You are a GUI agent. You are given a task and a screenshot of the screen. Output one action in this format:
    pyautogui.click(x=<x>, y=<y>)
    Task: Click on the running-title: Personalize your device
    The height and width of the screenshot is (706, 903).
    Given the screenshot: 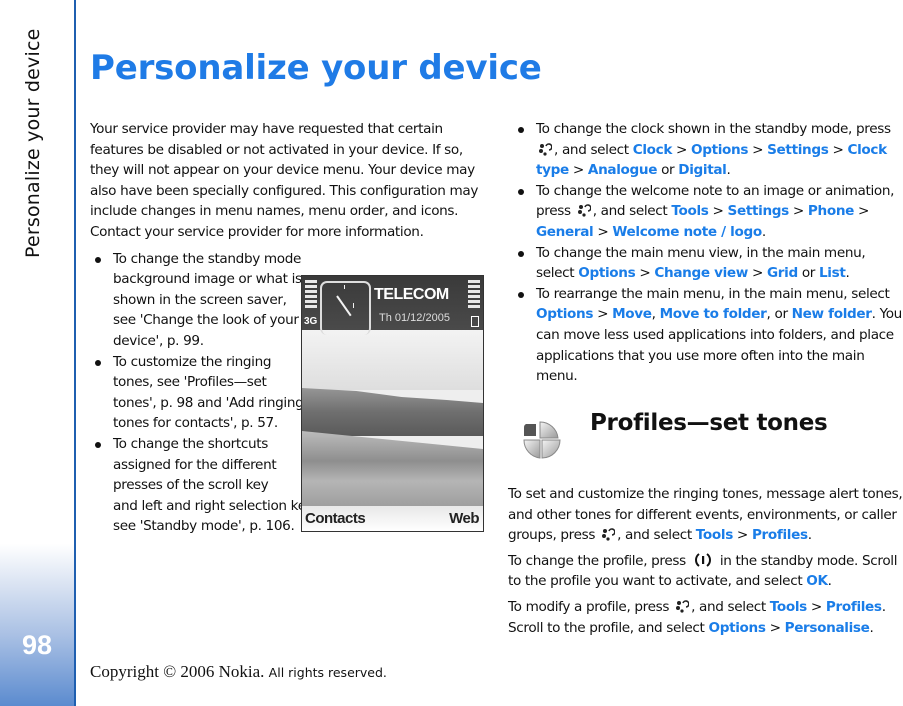 What is the action you would take?
    pyautogui.click(x=33, y=143)
    